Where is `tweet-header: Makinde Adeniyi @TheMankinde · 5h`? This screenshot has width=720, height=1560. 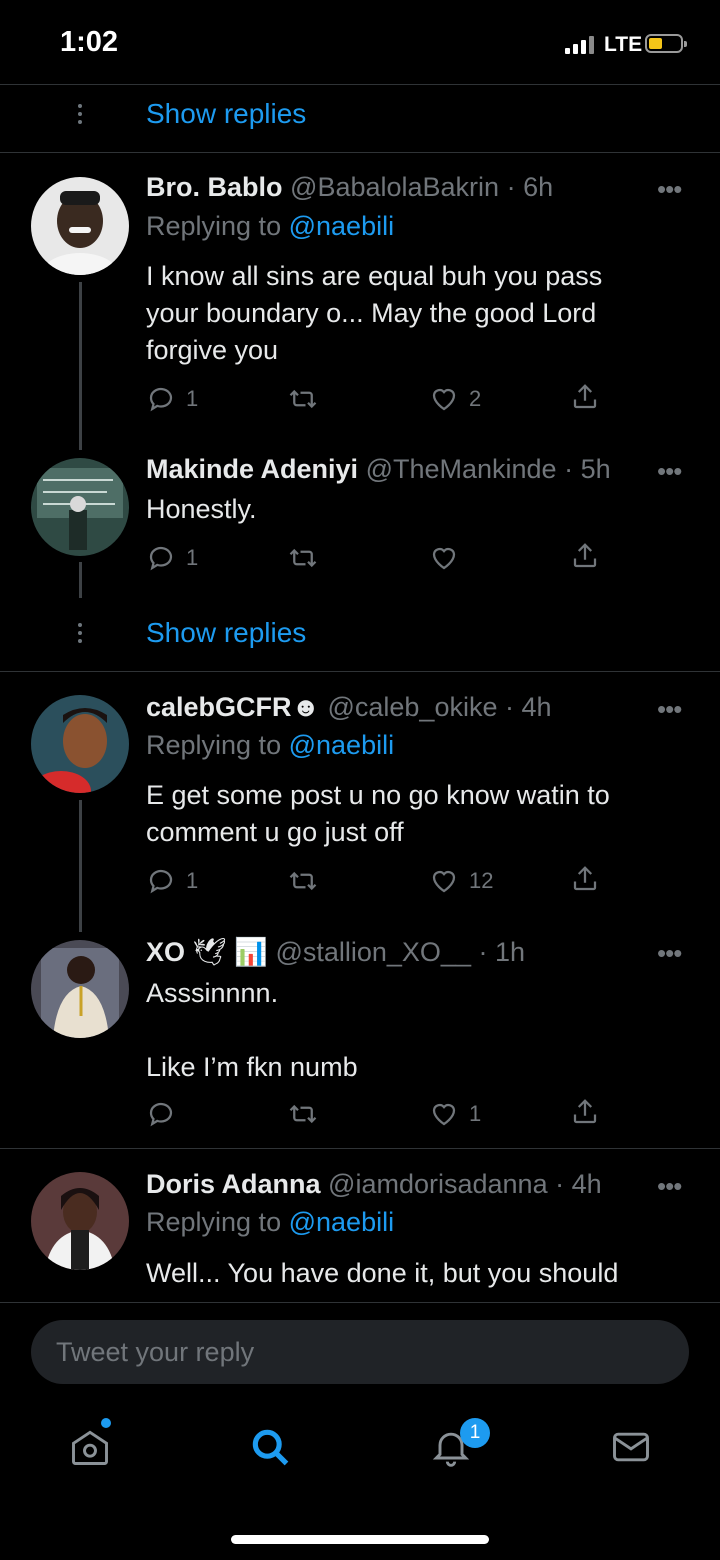
tweet-header: Makinde Adeniyi @TheMankinde · 5h is located at coordinates (378, 469).